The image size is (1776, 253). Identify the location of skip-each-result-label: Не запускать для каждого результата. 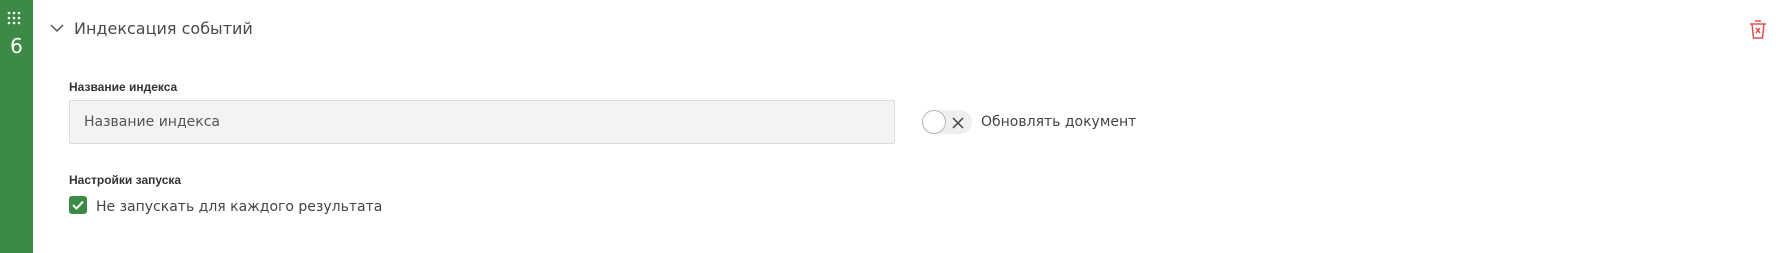
(239, 207).